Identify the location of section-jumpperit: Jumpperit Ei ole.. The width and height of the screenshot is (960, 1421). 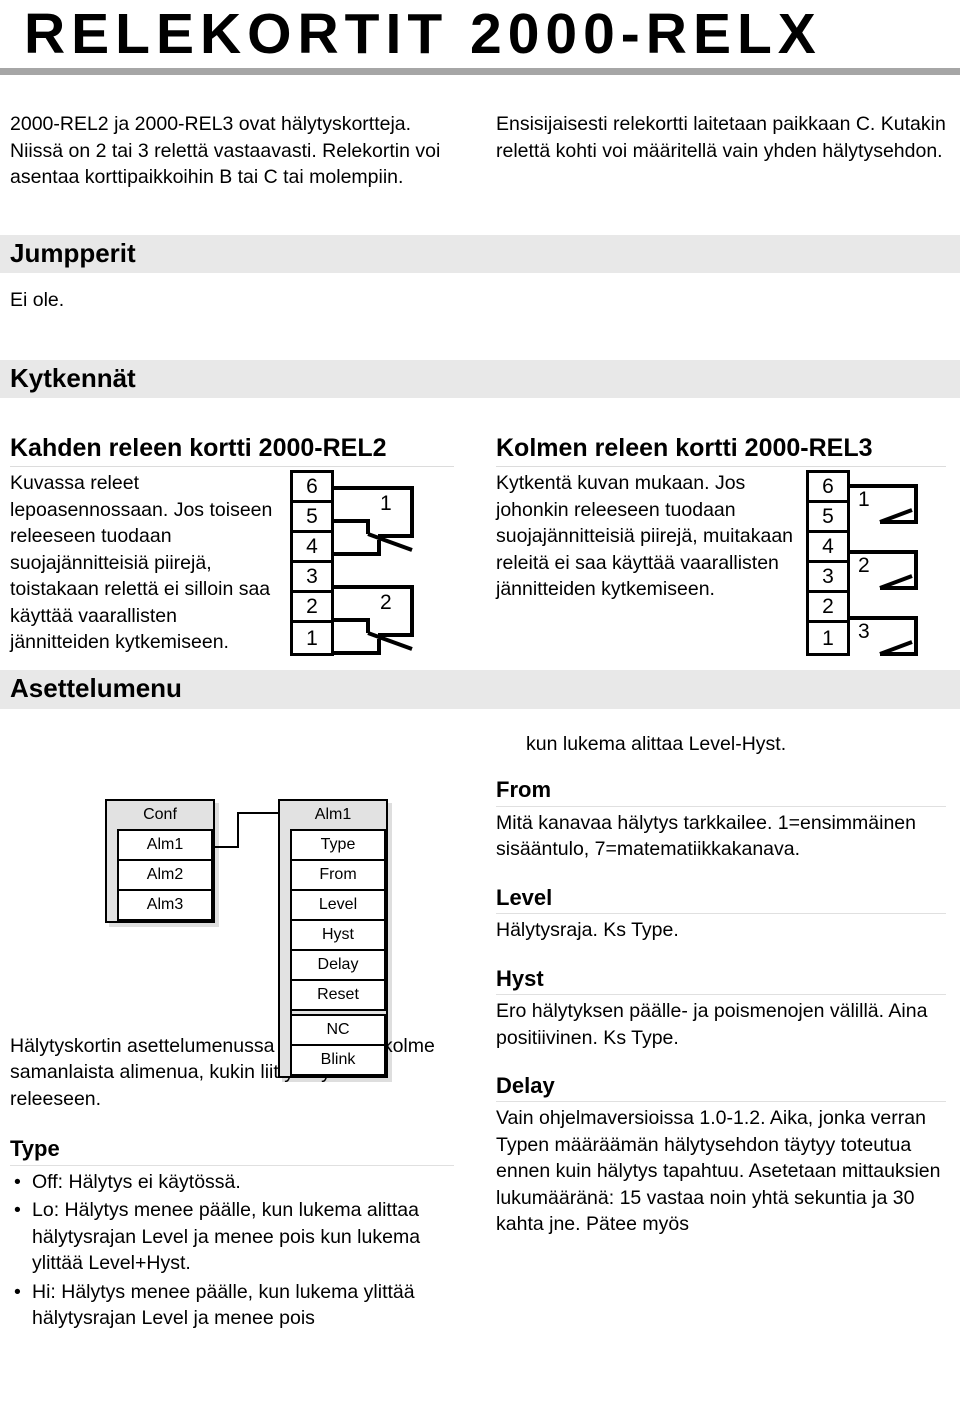
(480, 274).